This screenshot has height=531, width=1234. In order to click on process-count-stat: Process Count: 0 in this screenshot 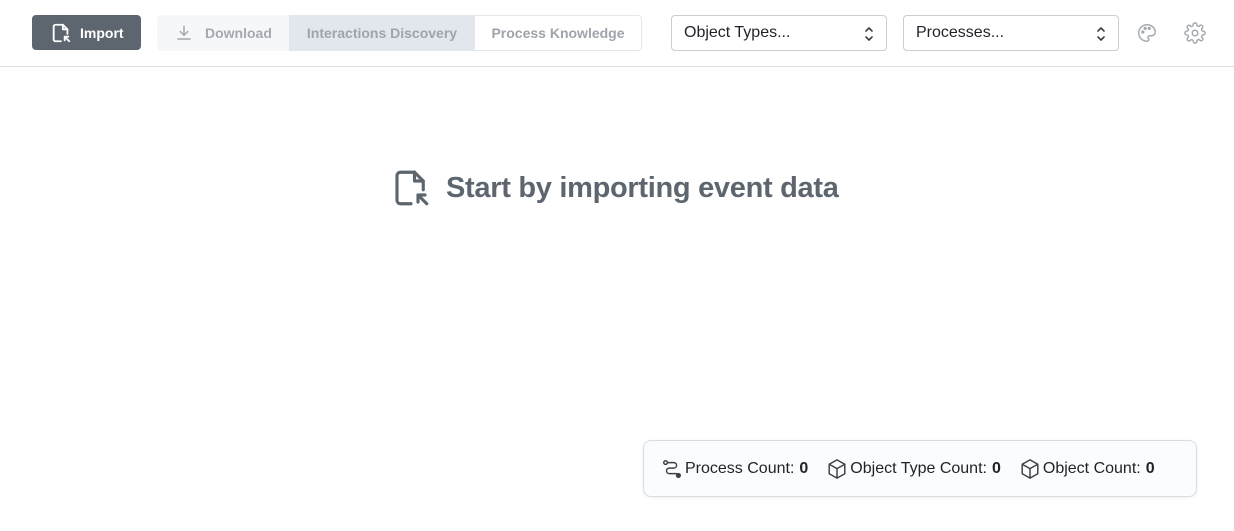, I will do `click(734, 469)`.